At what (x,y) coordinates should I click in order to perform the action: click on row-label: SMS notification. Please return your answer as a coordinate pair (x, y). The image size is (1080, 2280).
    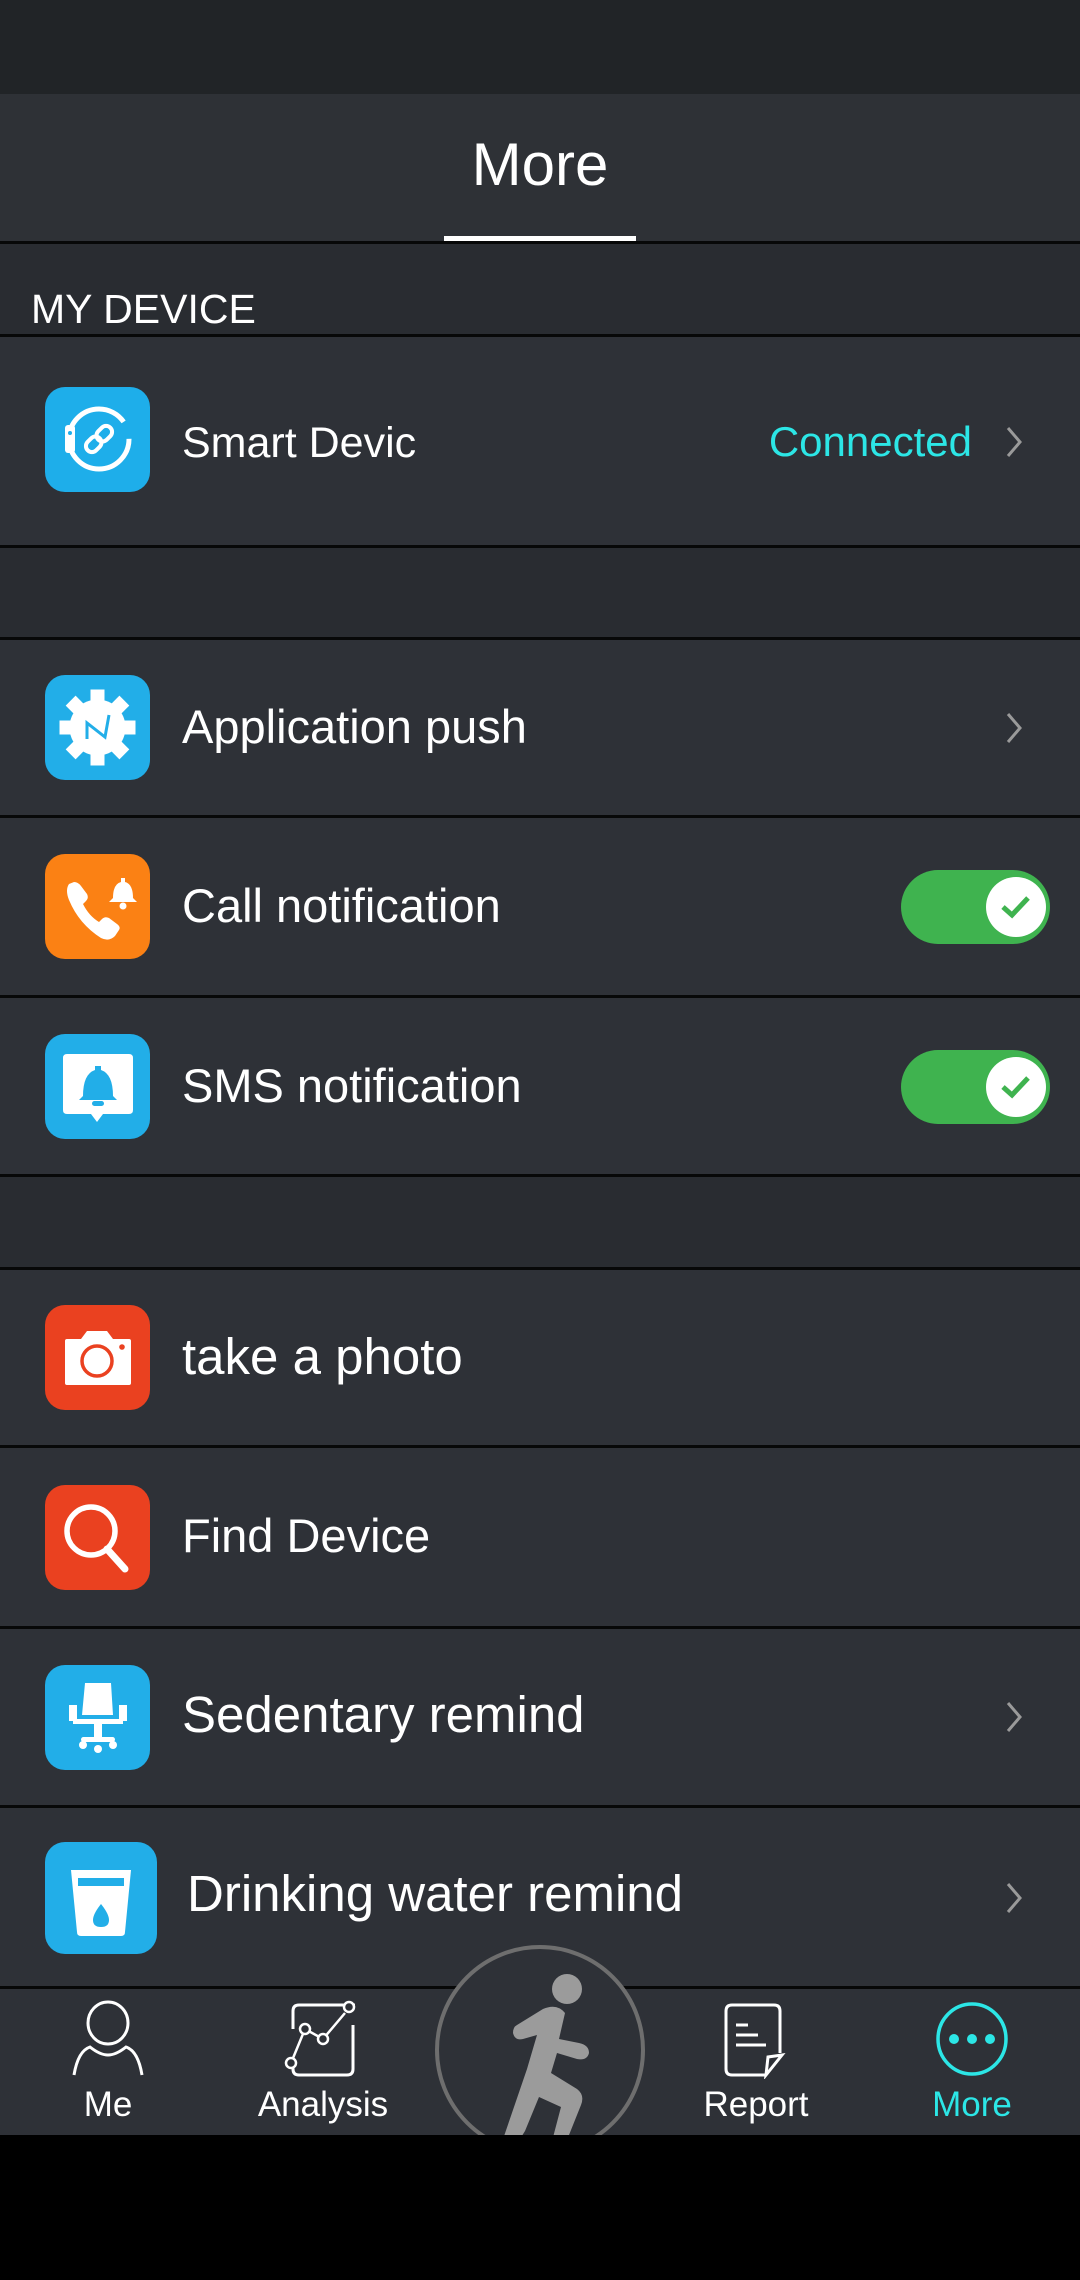
    Looking at the image, I should click on (352, 1085).